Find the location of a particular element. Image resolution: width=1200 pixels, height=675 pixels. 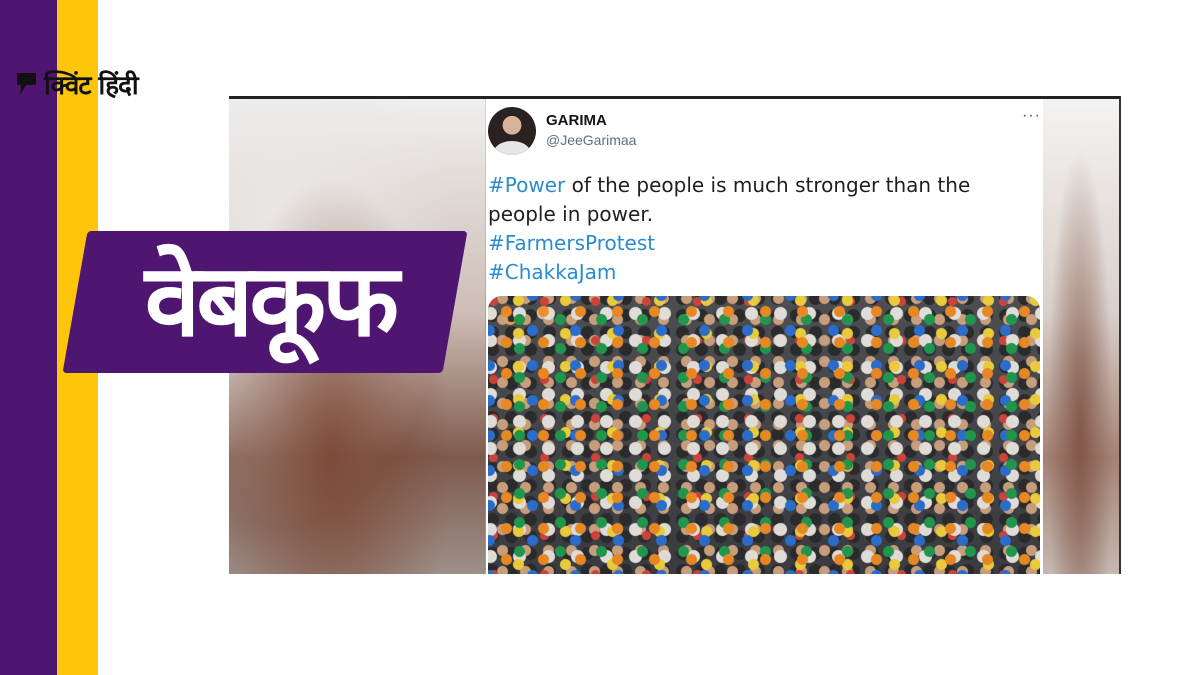

tweet-author-handle: @JeeGarimaa is located at coordinates (591, 140).